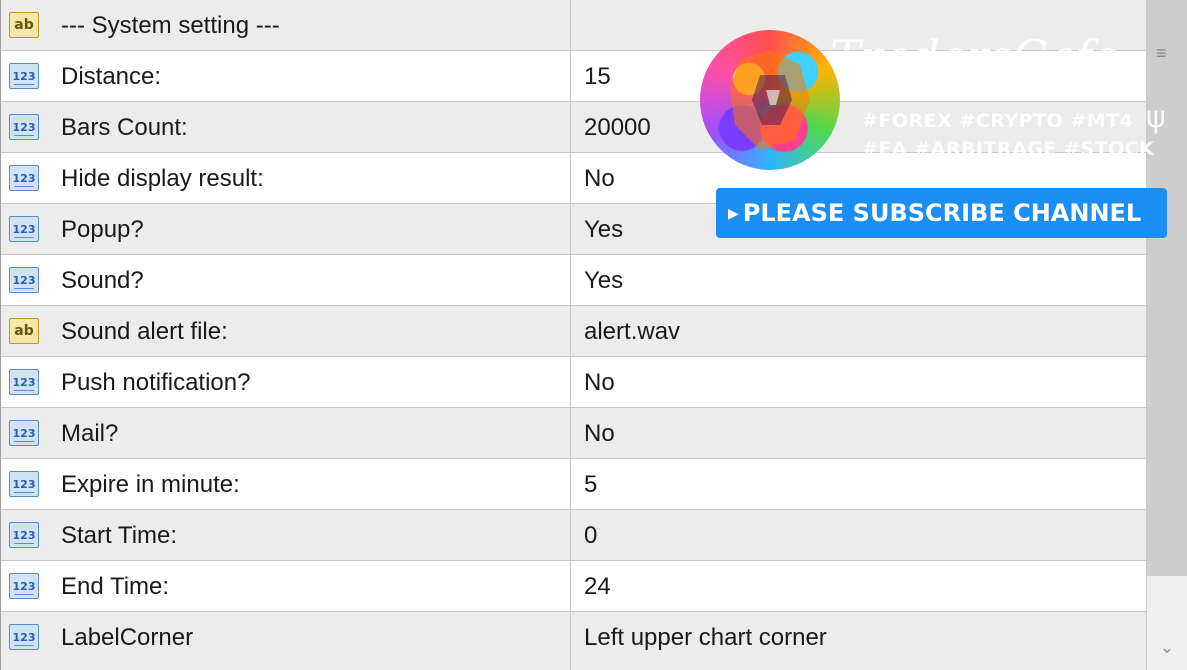  I want to click on parameter-name: Expire in minute:, so click(150, 484).